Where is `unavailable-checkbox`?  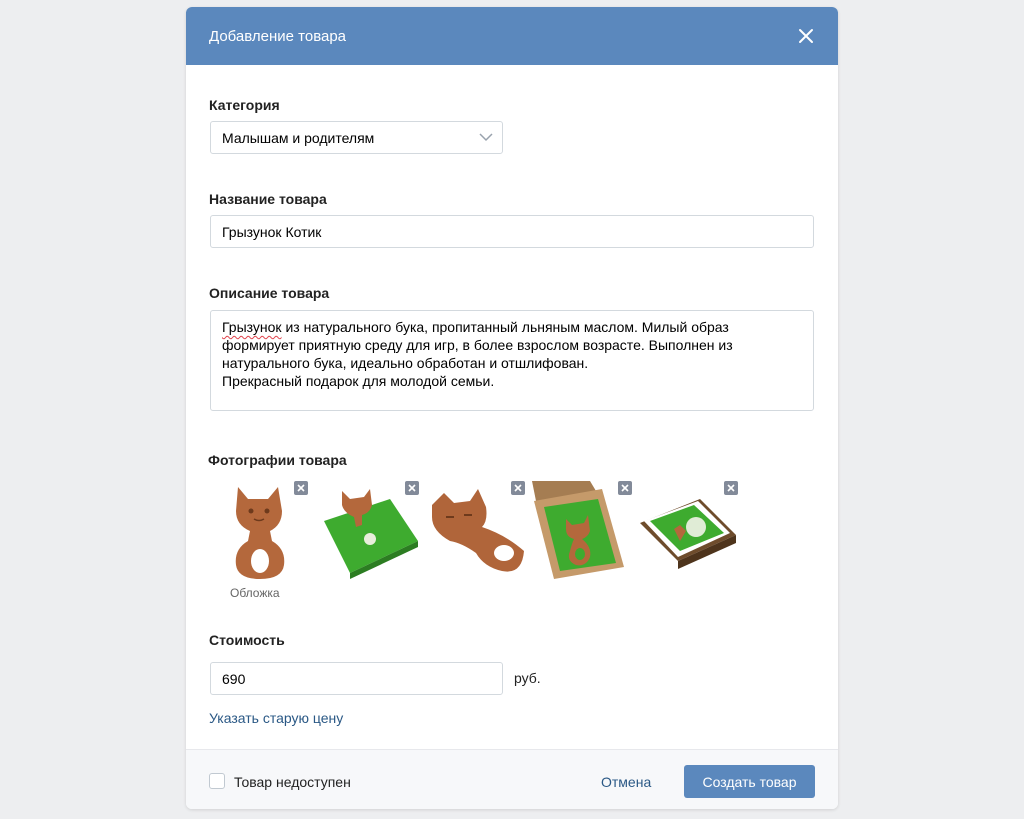 unavailable-checkbox is located at coordinates (217, 781).